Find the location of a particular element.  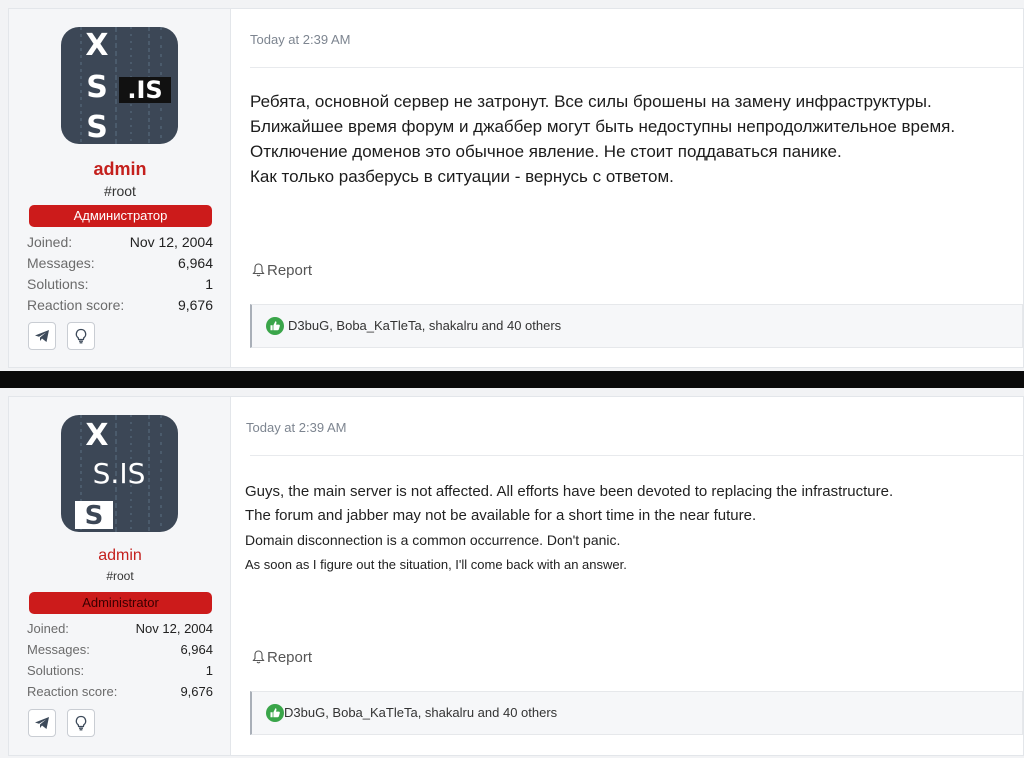

avatar-badge: .IS is located at coordinates (144, 90).